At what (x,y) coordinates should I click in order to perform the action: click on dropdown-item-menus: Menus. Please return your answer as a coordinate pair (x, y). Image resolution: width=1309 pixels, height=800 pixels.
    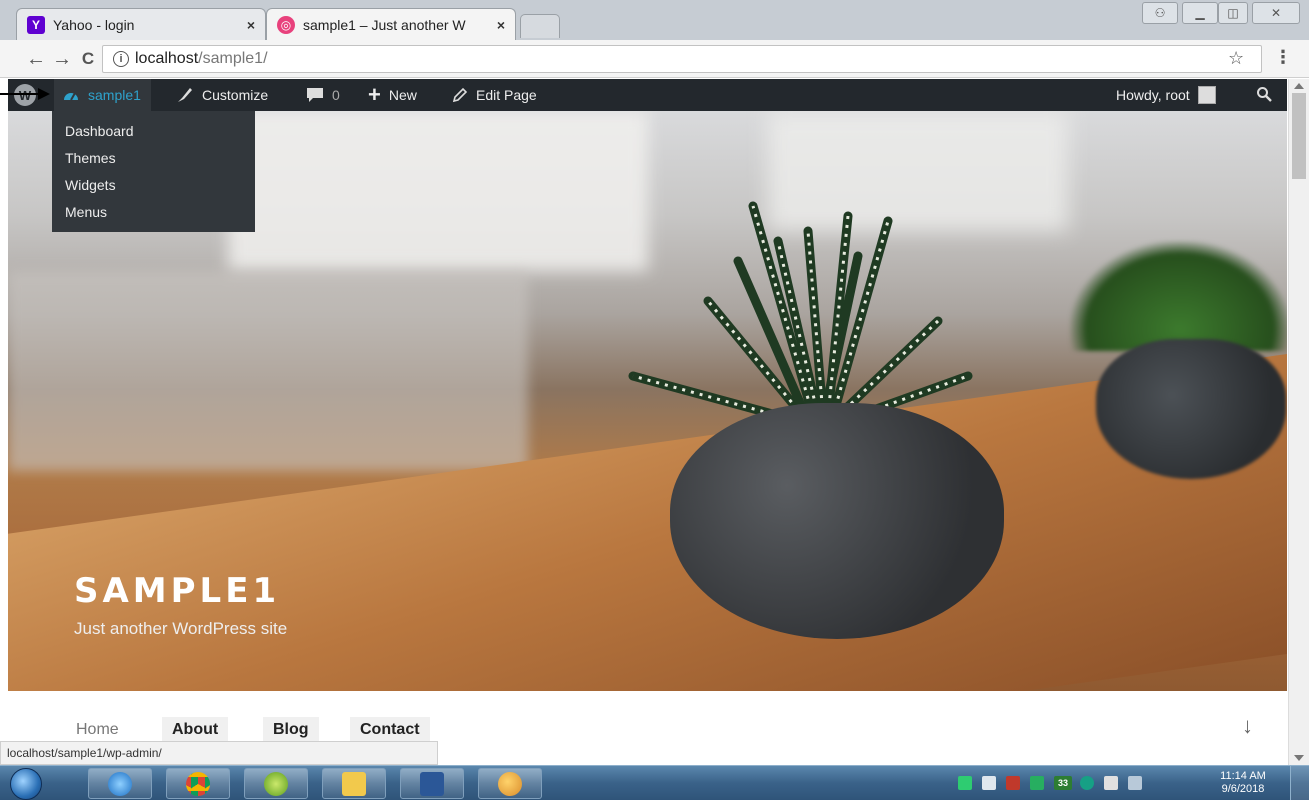
    Looking at the image, I should click on (153, 213).